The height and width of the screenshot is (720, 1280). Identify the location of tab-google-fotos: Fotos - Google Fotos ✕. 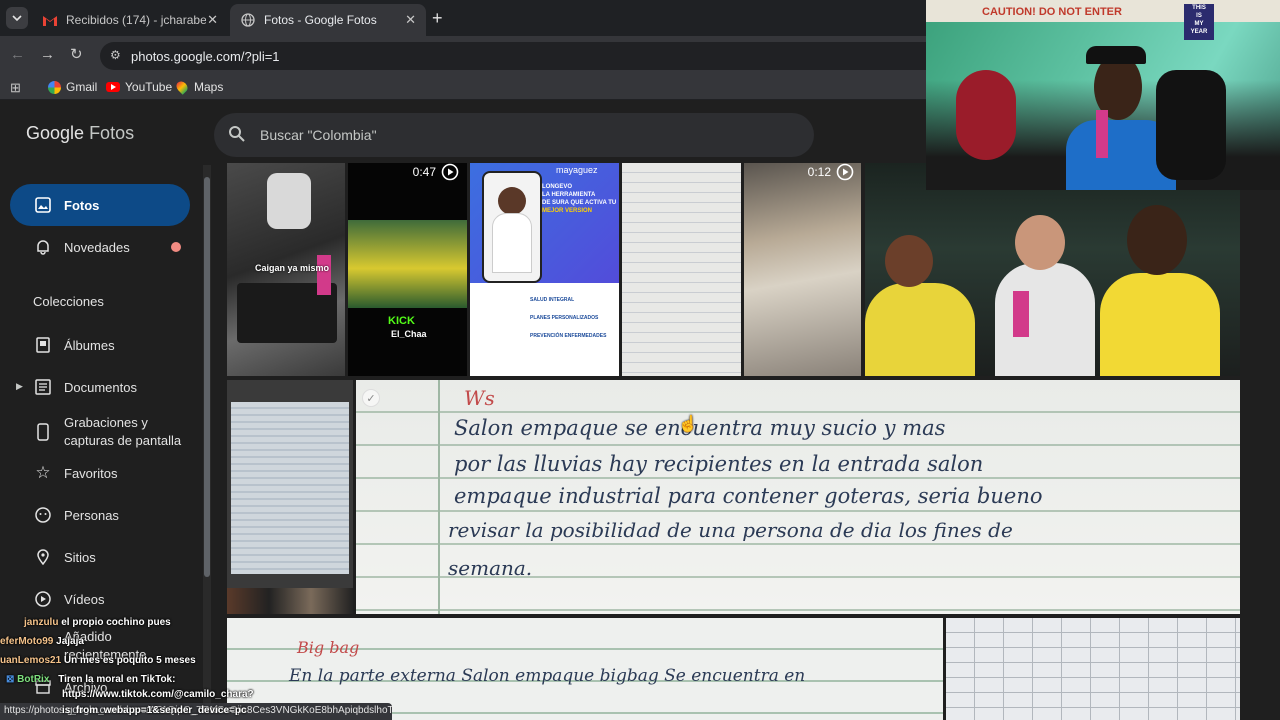
(328, 20).